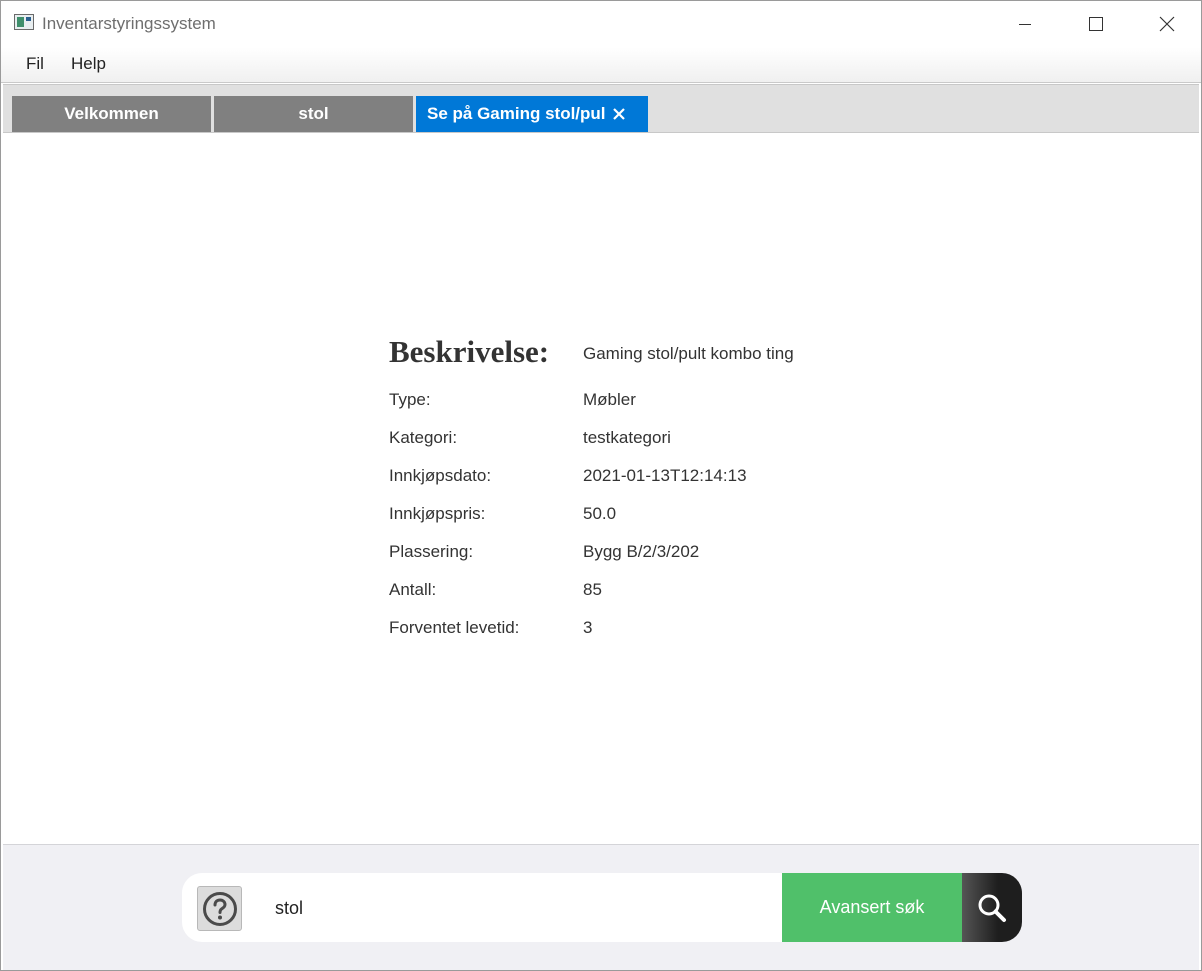 This screenshot has height=971, width=1202. What do you see at coordinates (129, 23) in the screenshot?
I see `window-title: Inventarstyringssystem` at bounding box center [129, 23].